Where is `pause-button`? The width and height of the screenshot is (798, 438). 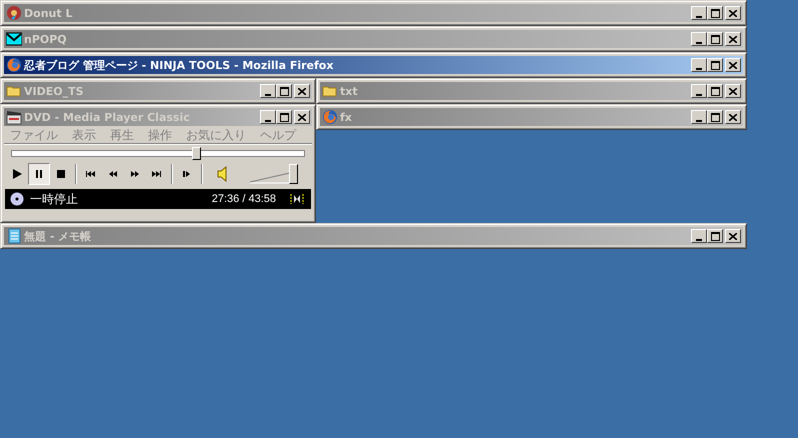 pause-button is located at coordinates (39, 174).